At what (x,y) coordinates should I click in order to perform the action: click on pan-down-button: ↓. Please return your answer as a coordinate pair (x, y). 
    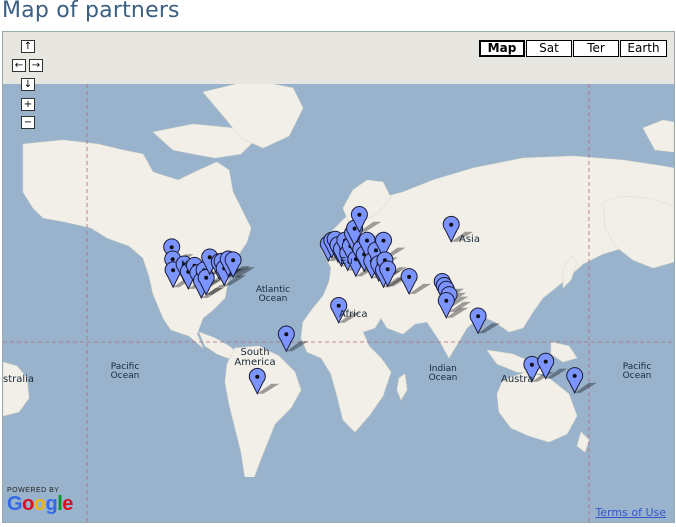
    Looking at the image, I should click on (28, 84).